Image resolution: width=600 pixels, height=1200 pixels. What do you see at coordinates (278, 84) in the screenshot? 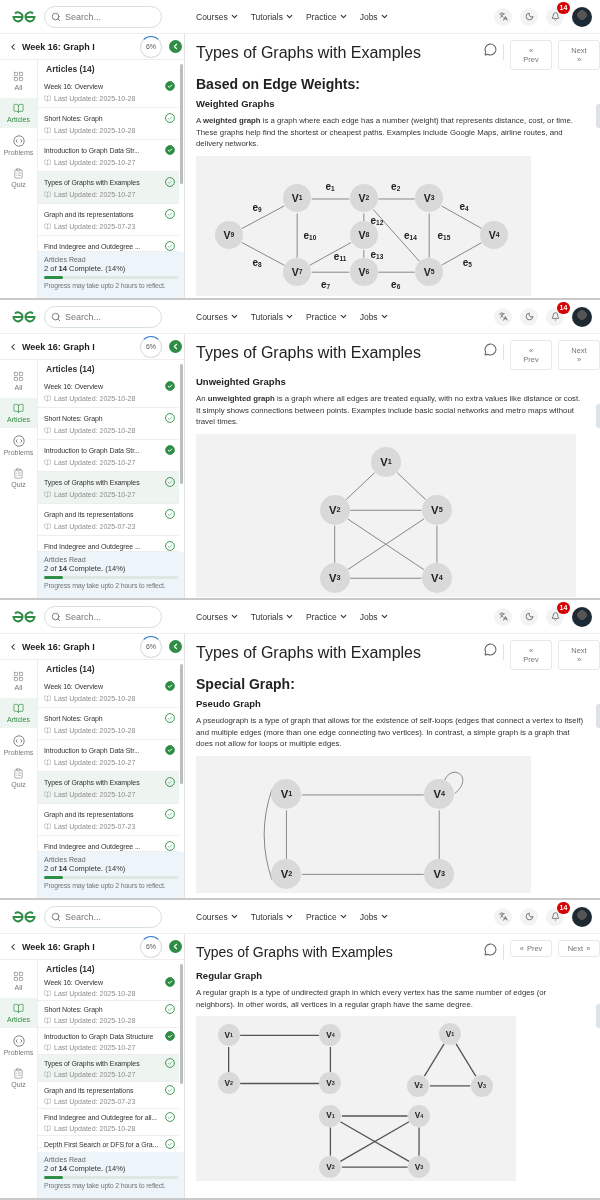
I see `section-heading: Based on Edge Weights:` at bounding box center [278, 84].